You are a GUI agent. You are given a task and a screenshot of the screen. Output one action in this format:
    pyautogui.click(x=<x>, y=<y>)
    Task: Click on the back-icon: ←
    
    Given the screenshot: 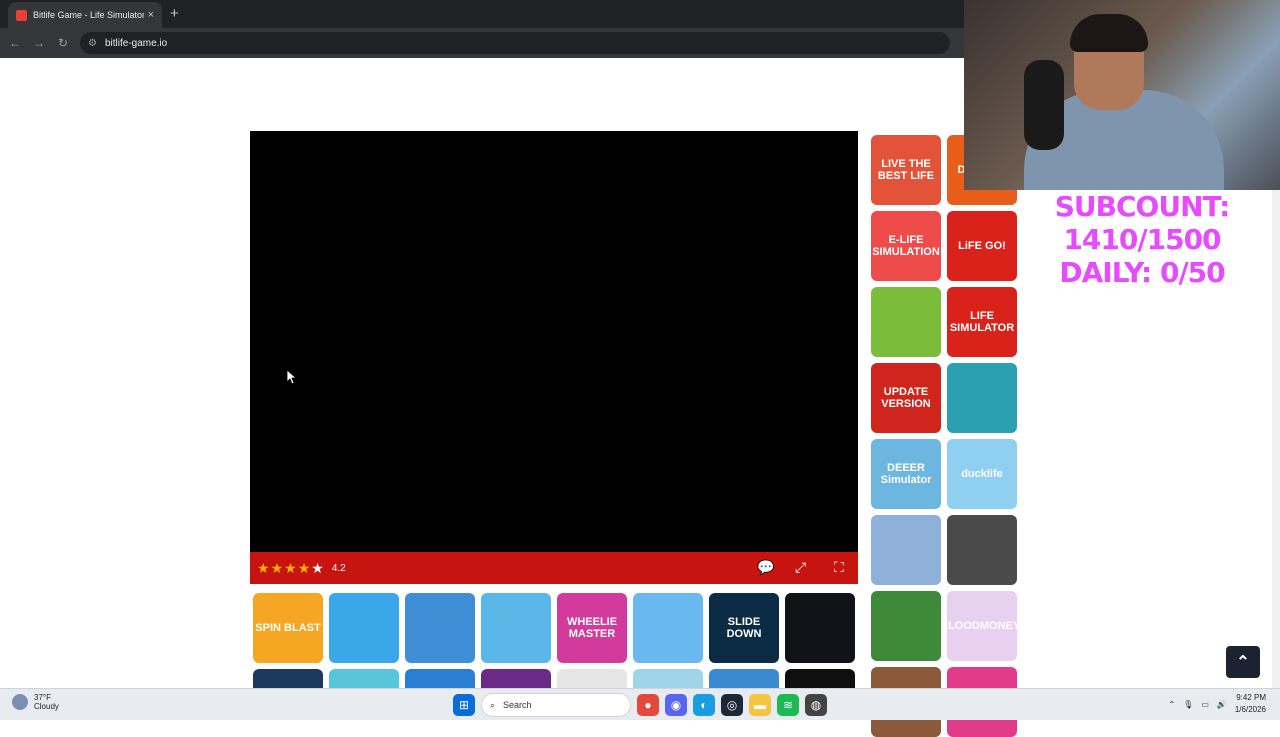 What is the action you would take?
    pyautogui.click(x=15, y=43)
    